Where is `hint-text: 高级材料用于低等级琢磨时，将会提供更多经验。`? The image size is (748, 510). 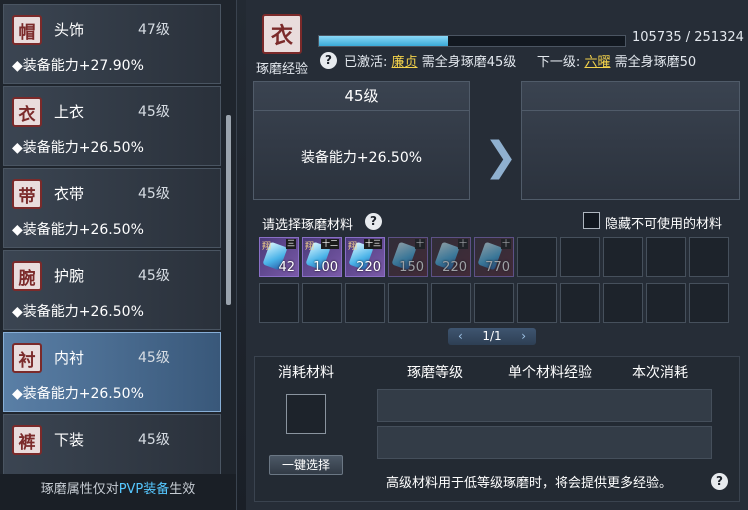
hint-text: 高级材料用于低等级琢磨时，将会提供更多经验。 is located at coordinates (529, 483).